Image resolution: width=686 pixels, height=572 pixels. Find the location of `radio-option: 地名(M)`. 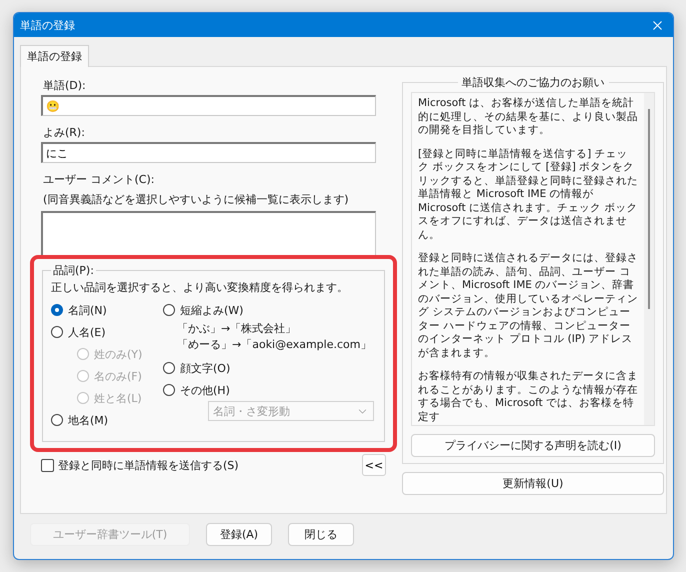

radio-option: 地名(M) is located at coordinates (107, 420).